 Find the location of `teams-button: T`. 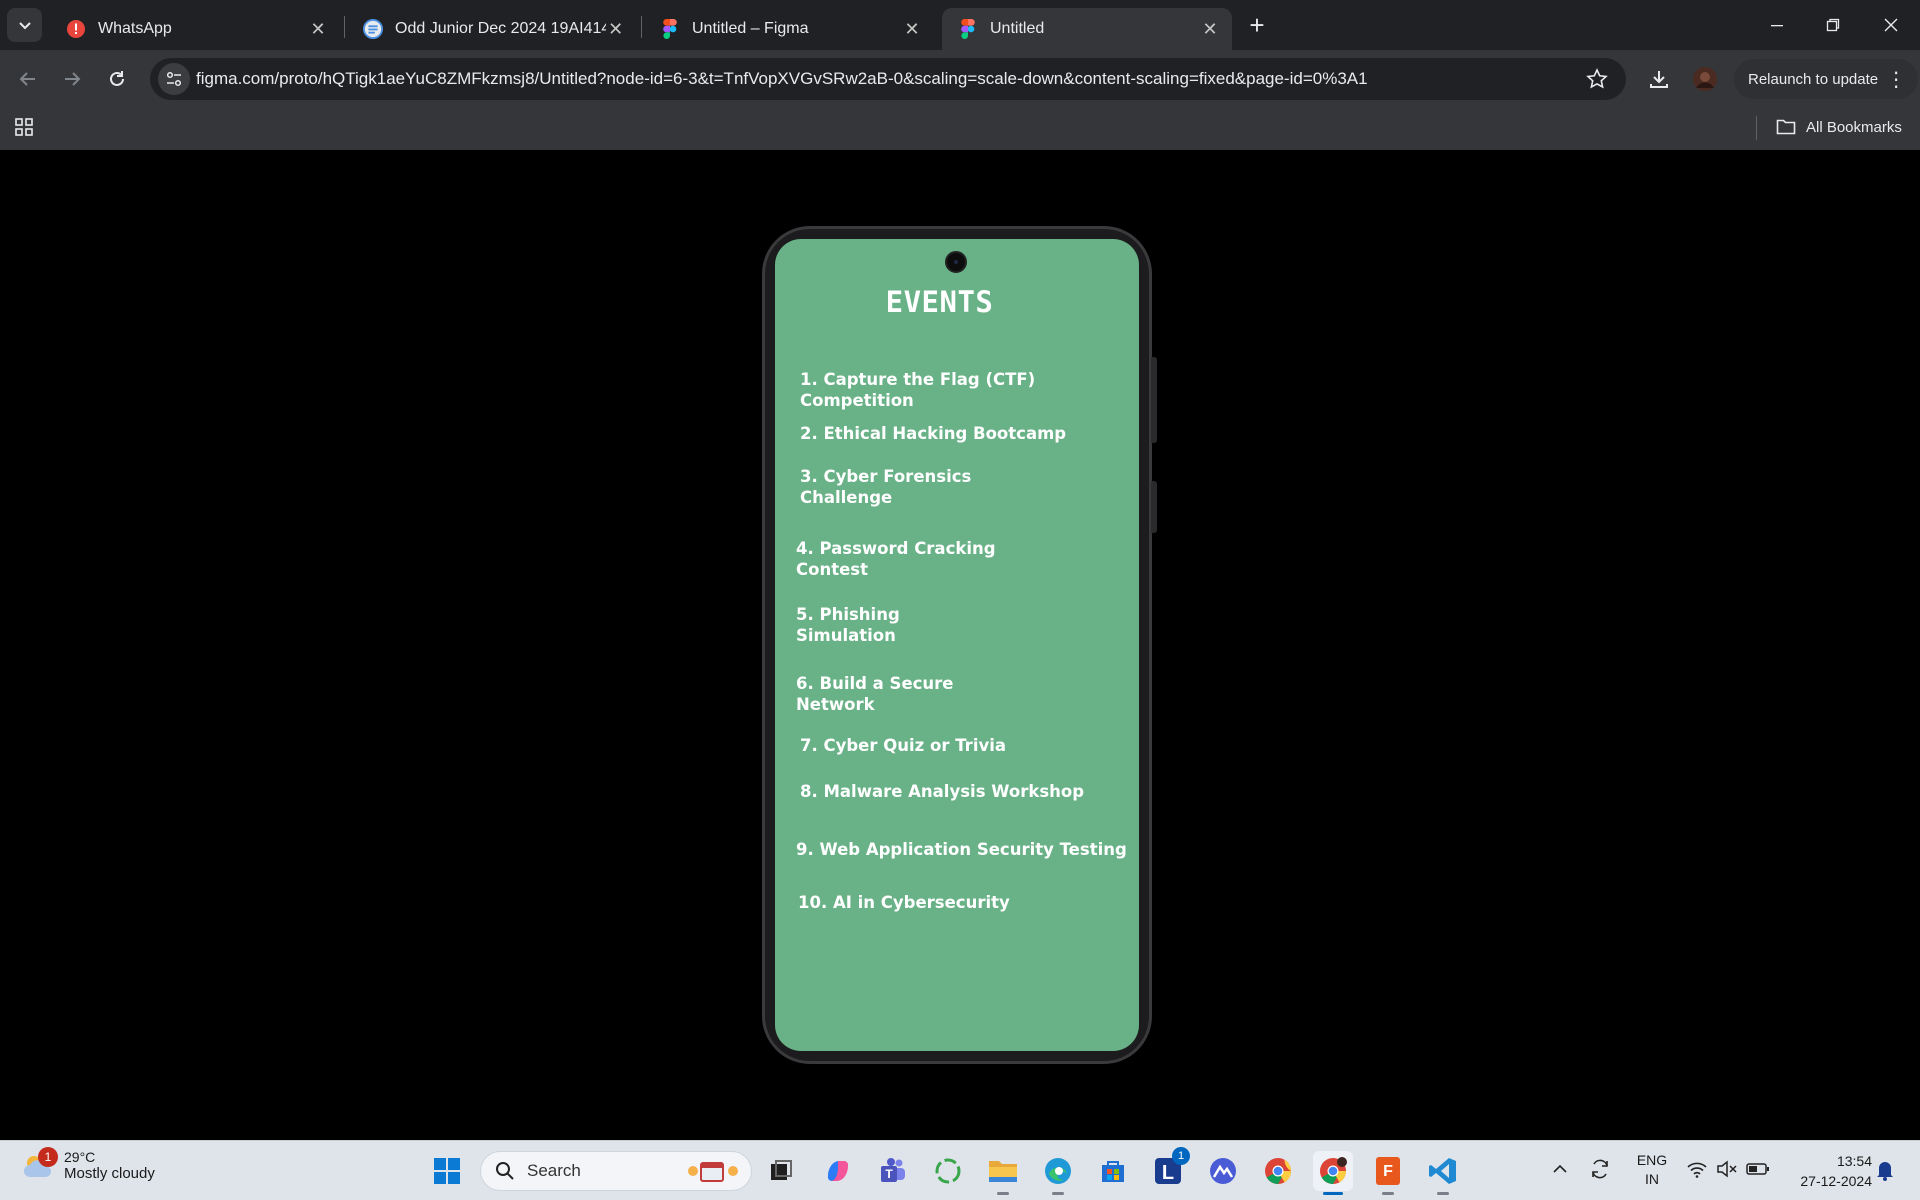

teams-button: T is located at coordinates (893, 1171).